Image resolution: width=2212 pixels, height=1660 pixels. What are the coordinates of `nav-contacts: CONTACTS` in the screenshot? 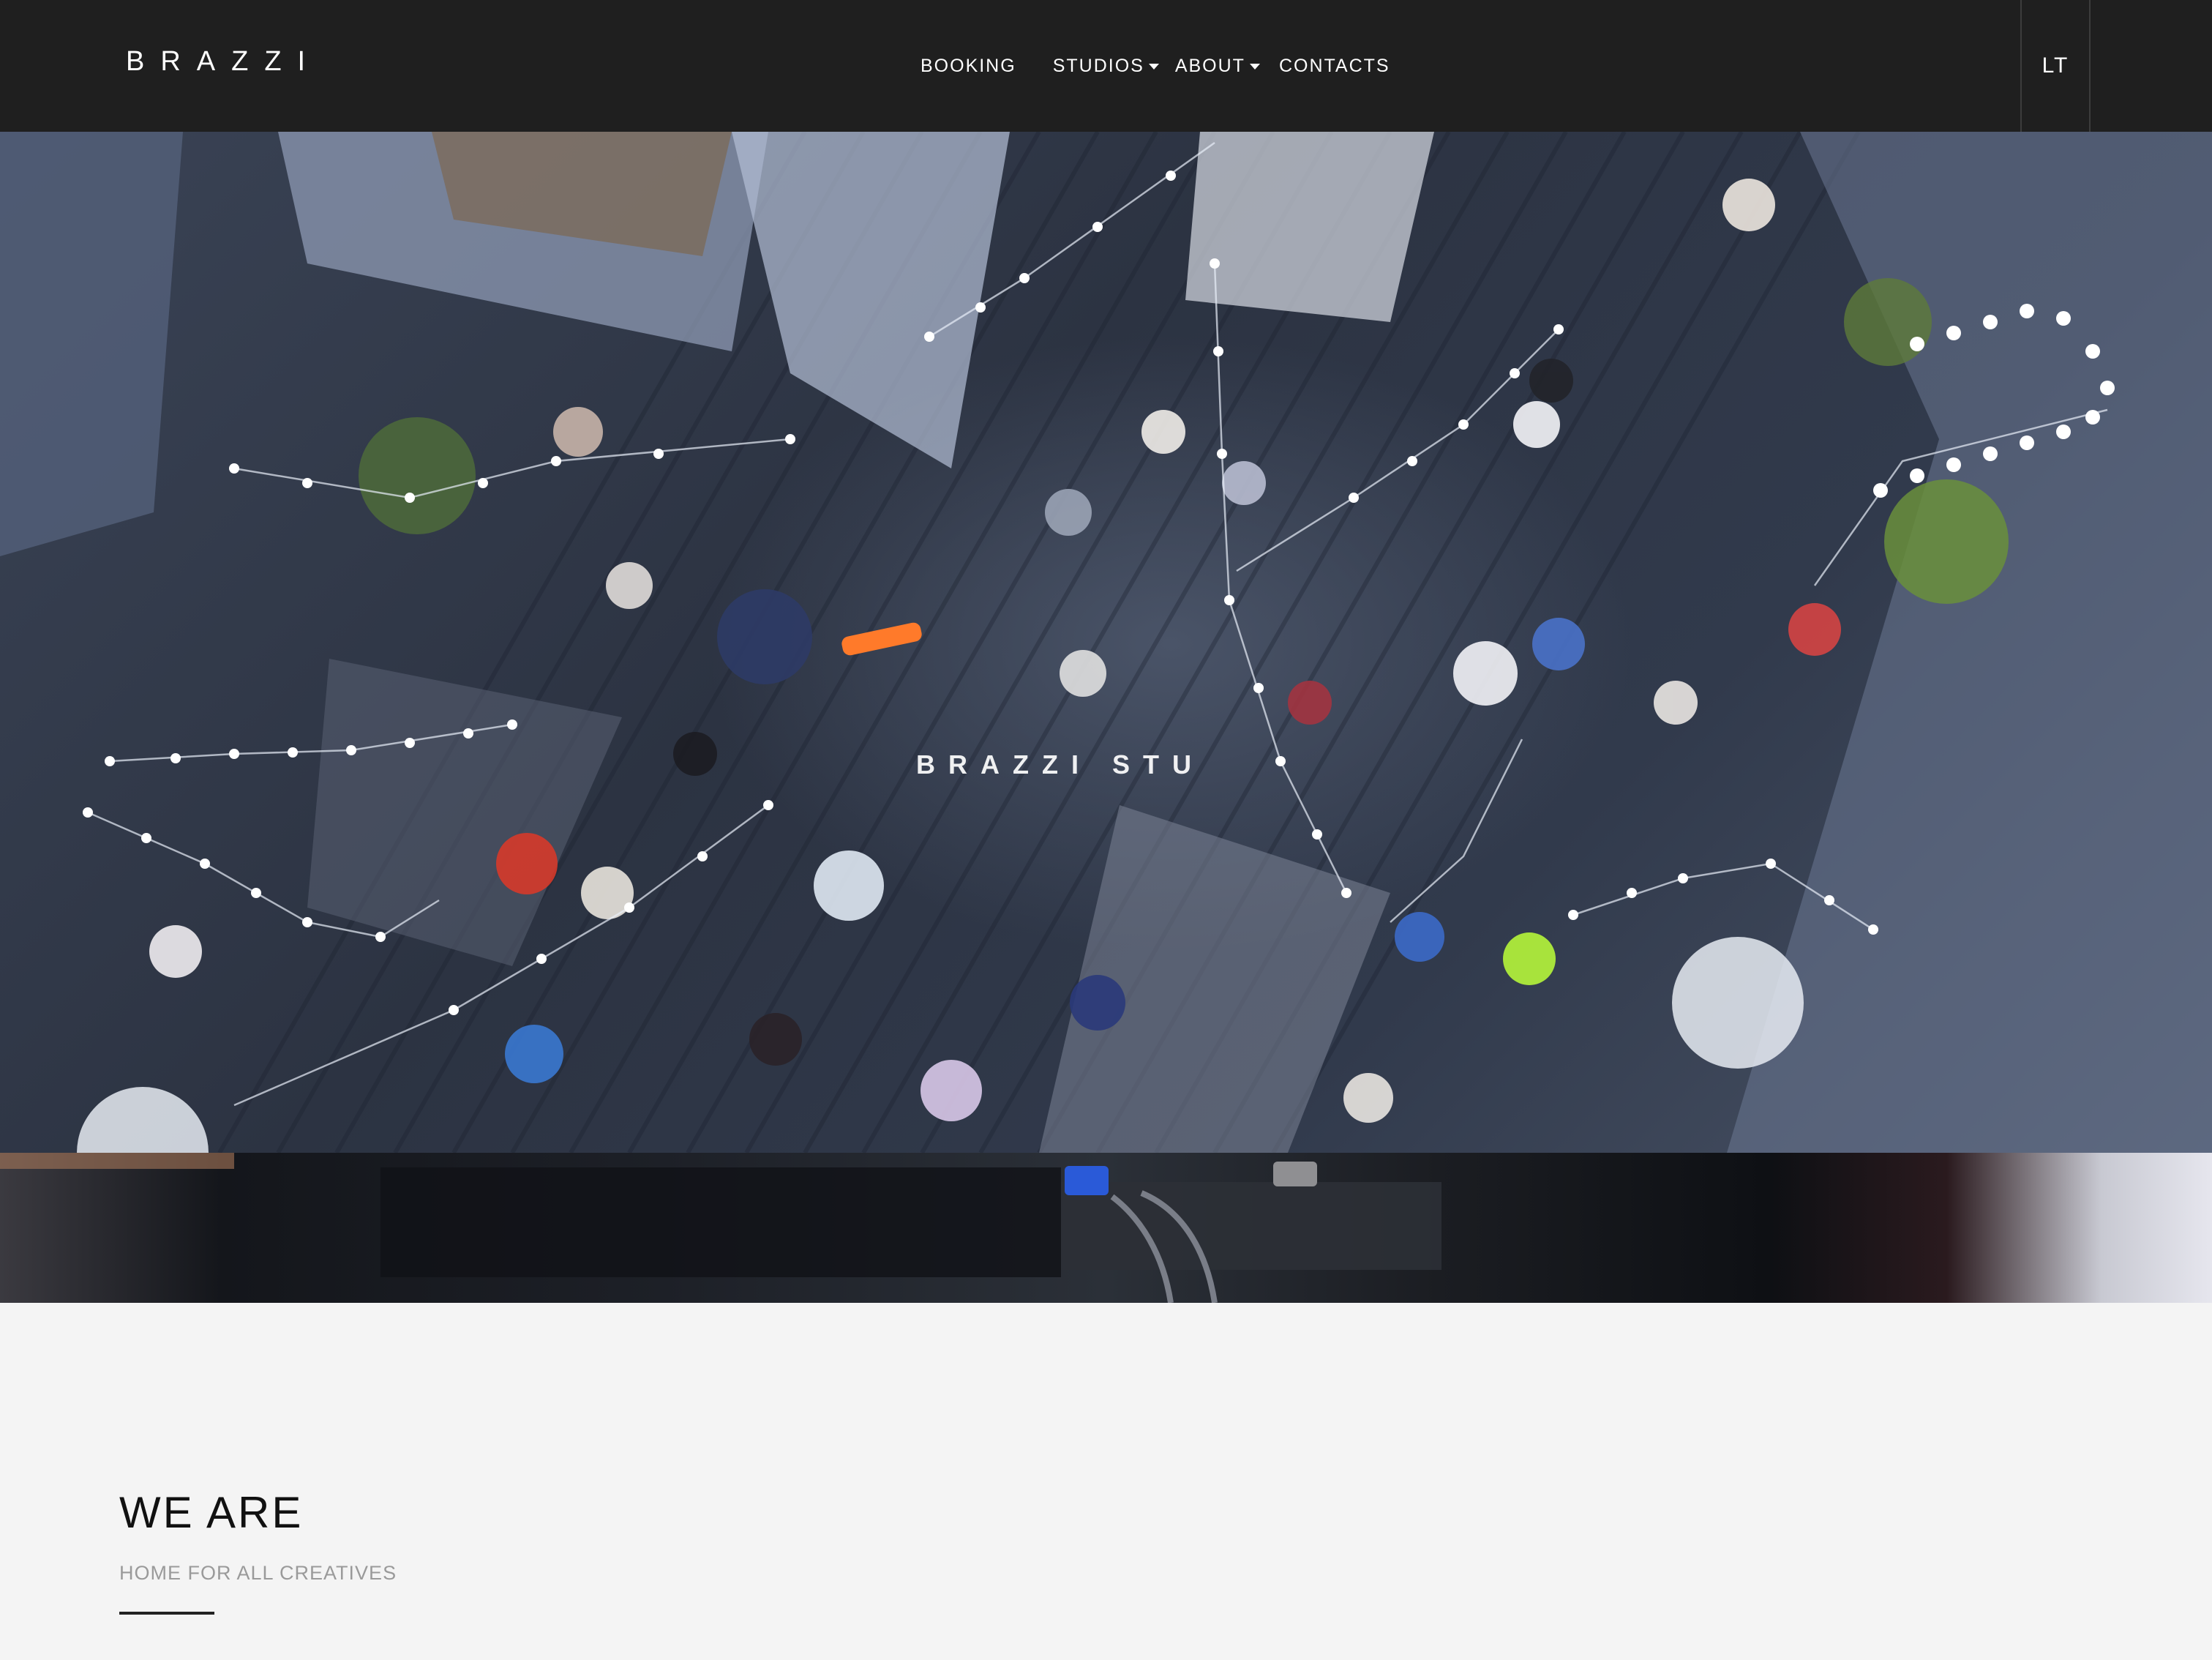 It's located at (1334, 66).